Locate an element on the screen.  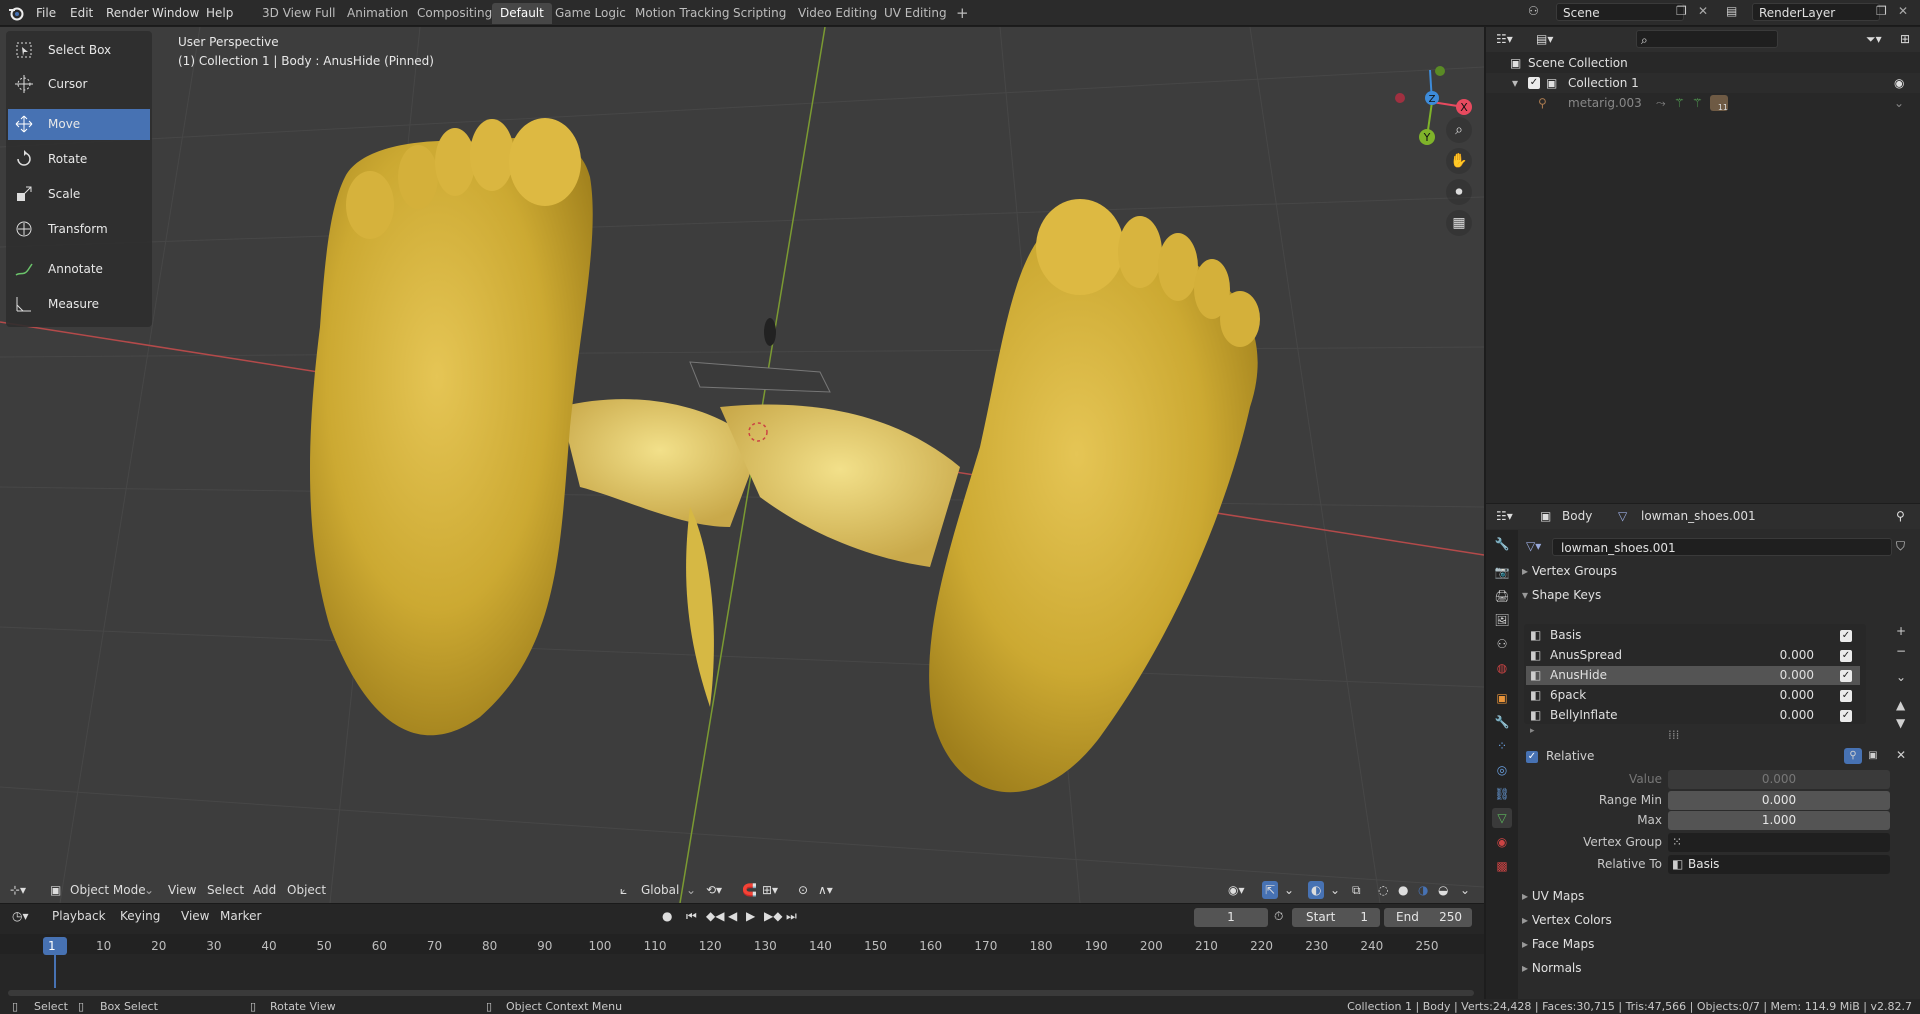
tool-cursor: Cursor is located at coordinates (79, 84).